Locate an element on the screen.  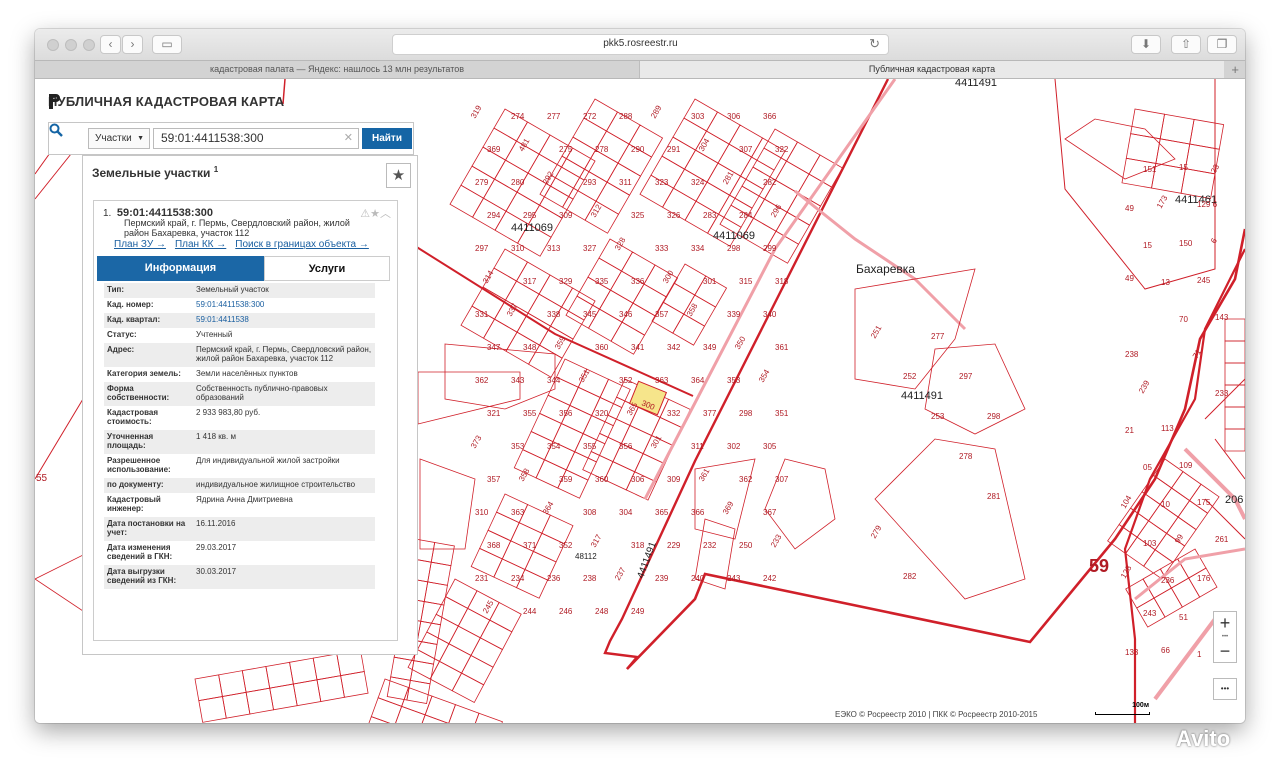
new-tab-icon: + is located at coordinates (1235, 69).